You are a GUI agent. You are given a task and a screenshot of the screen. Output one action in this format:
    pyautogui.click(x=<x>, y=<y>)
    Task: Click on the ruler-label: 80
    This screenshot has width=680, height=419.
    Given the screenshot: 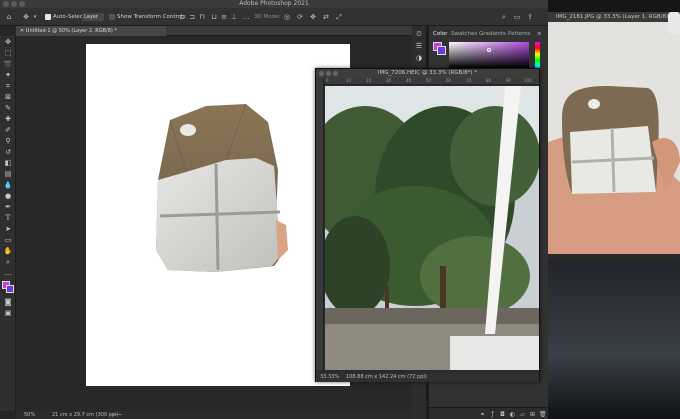 What is the action you would take?
    pyautogui.click(x=489, y=80)
    